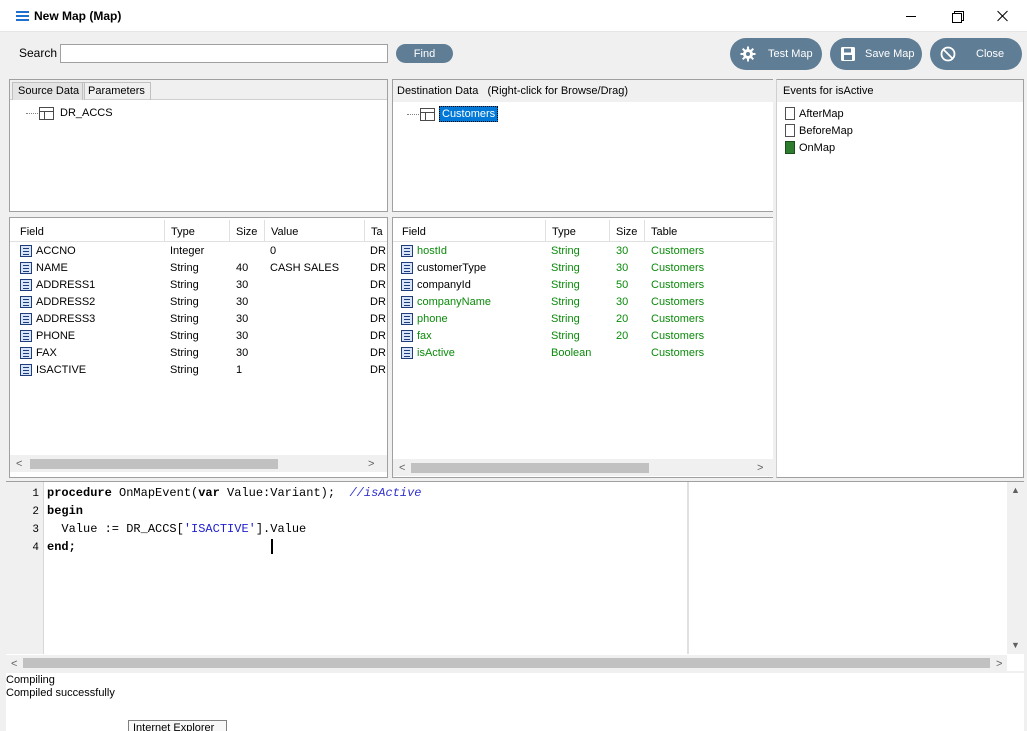 This screenshot has width=1027, height=731. I want to click on source-hscrollbar: < >, so click(198, 463).